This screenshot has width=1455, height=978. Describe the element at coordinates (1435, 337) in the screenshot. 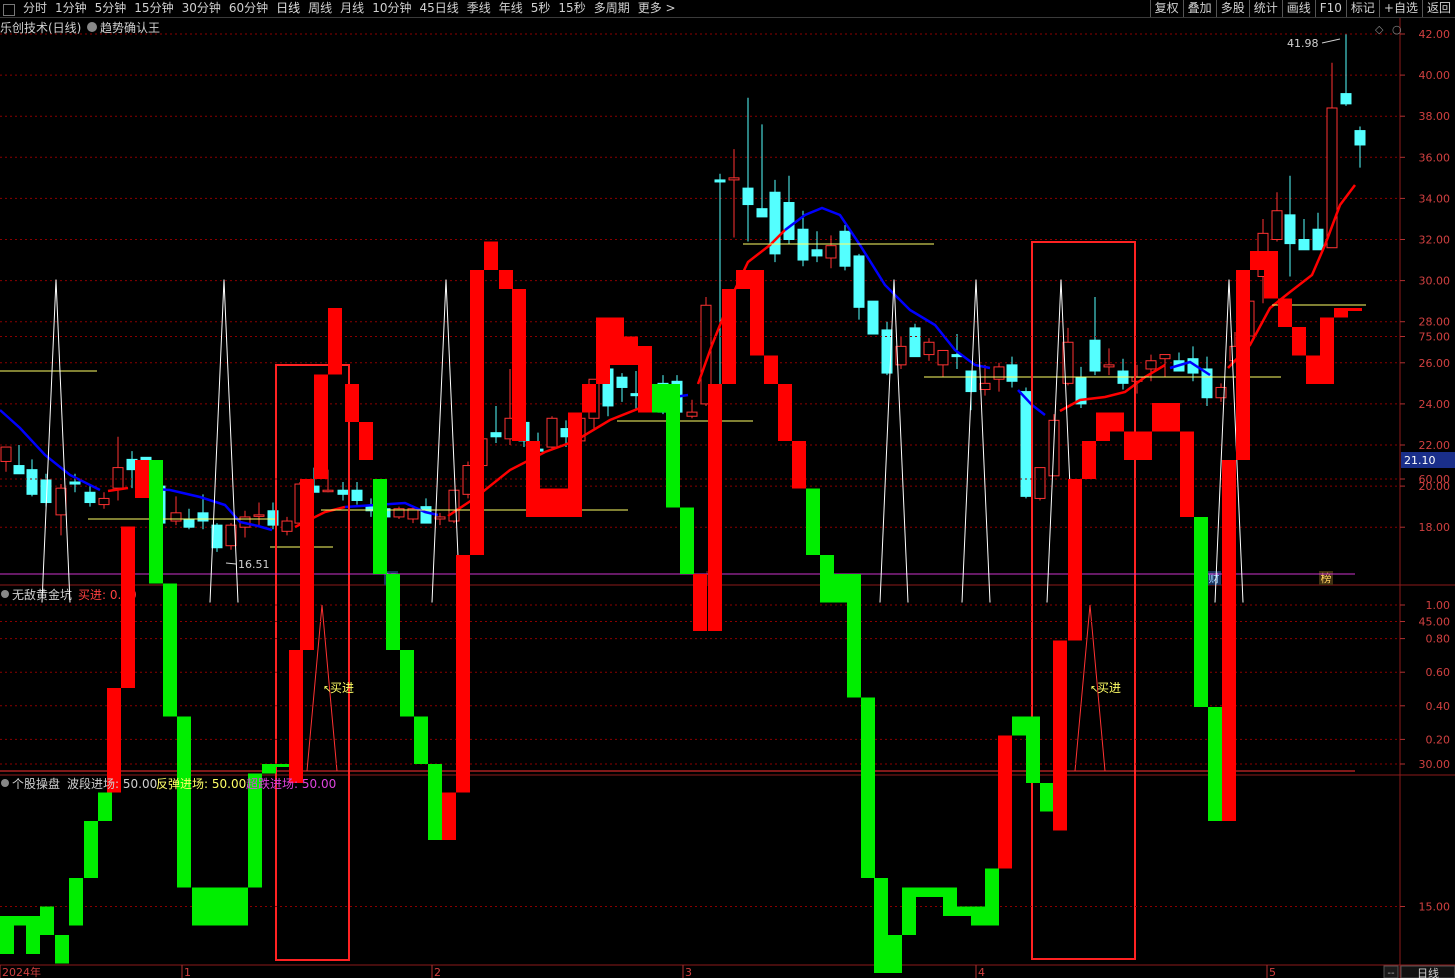

I see `y-tick-label: 75.00` at that location.